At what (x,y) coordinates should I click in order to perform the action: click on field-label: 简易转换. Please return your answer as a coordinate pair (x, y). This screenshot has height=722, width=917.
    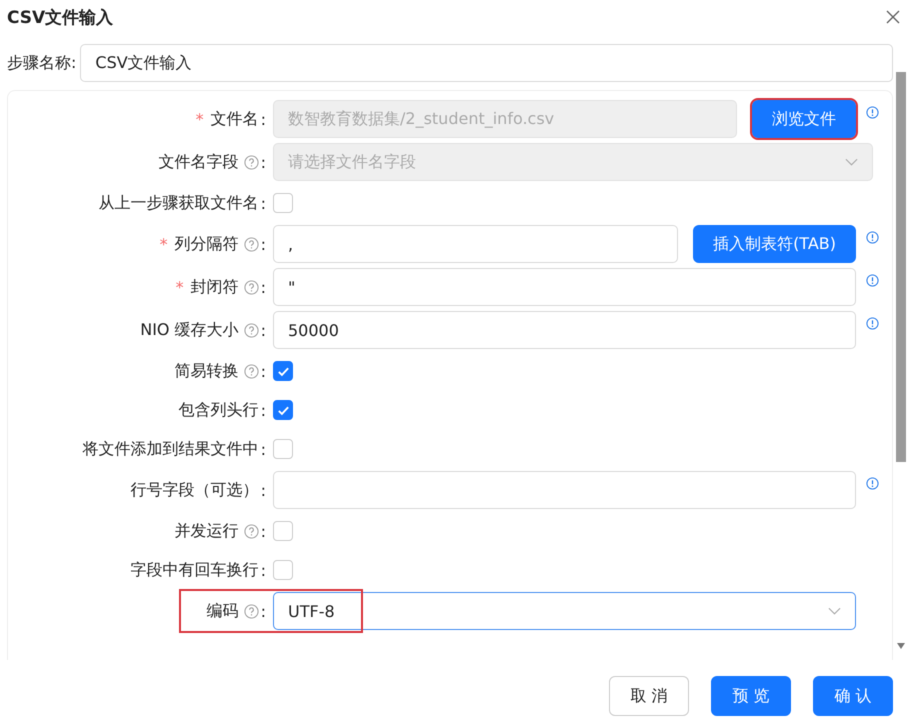
    Looking at the image, I should click on (206, 371).